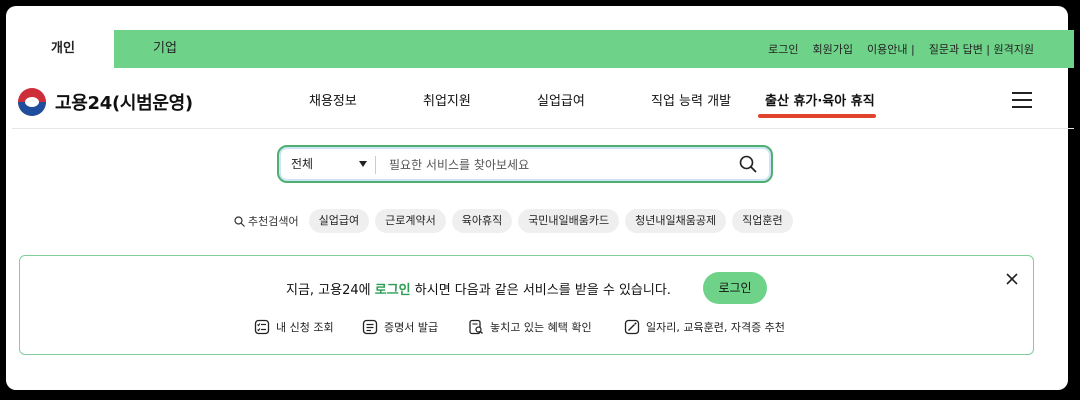  What do you see at coordinates (1012, 279) in the screenshot?
I see `close-icon` at bounding box center [1012, 279].